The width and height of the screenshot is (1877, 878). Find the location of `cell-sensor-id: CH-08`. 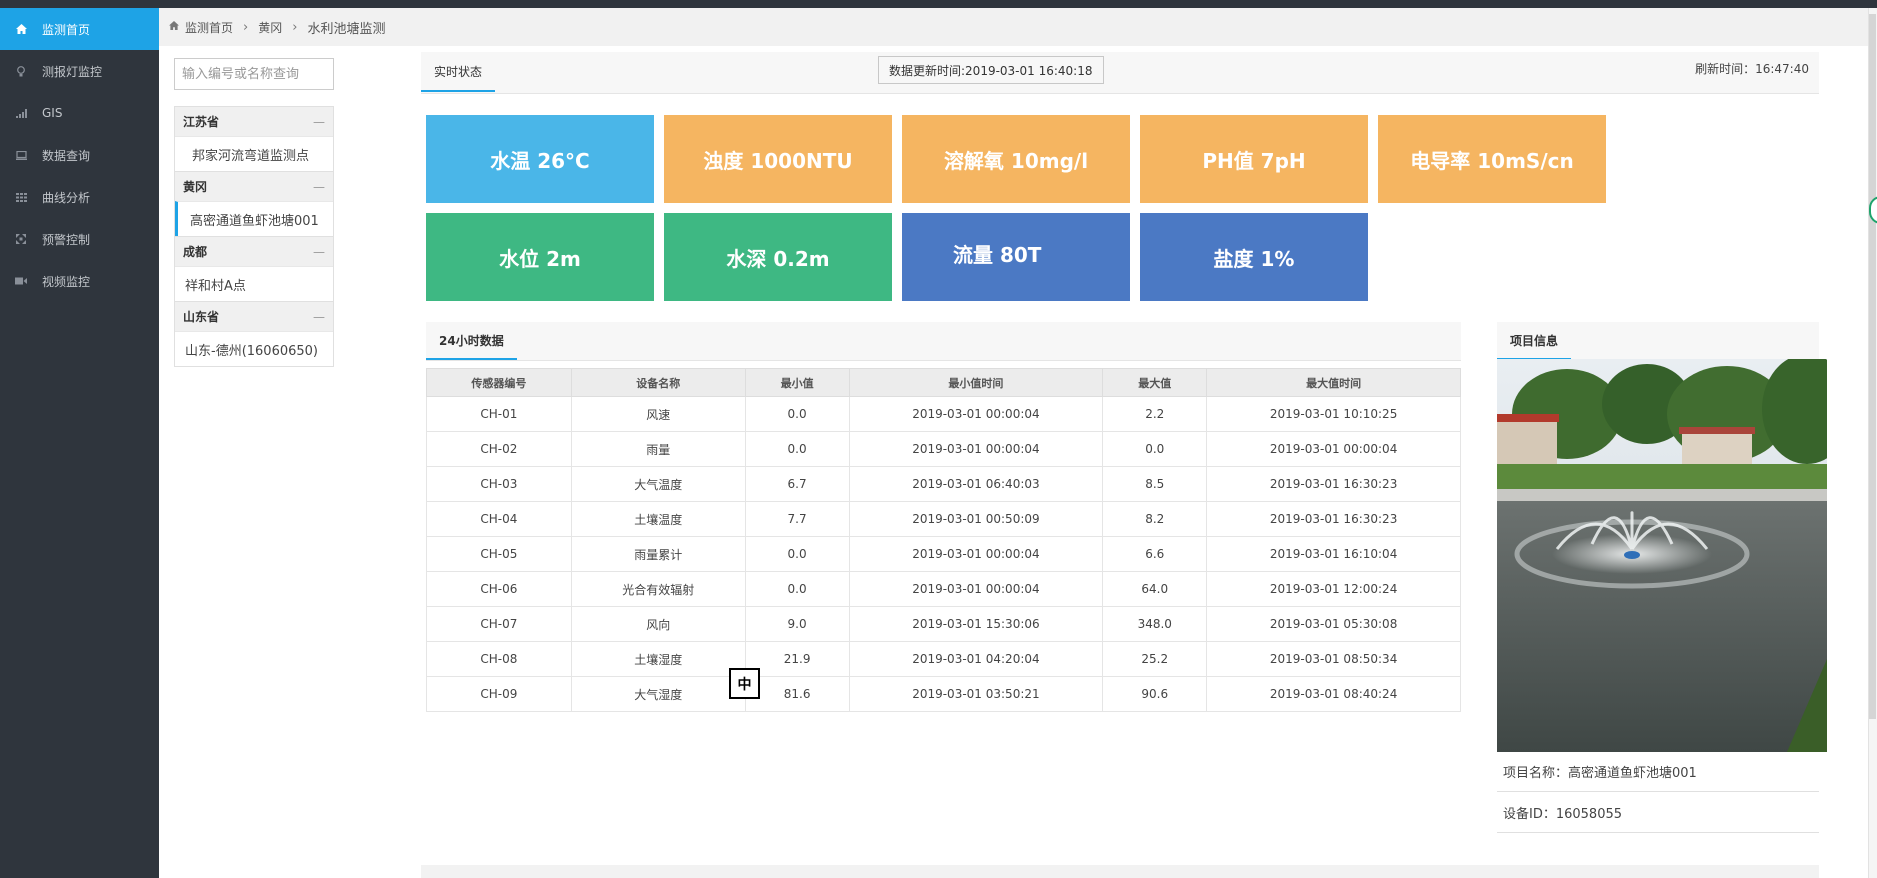

cell-sensor-id: CH-08 is located at coordinates (499, 659).